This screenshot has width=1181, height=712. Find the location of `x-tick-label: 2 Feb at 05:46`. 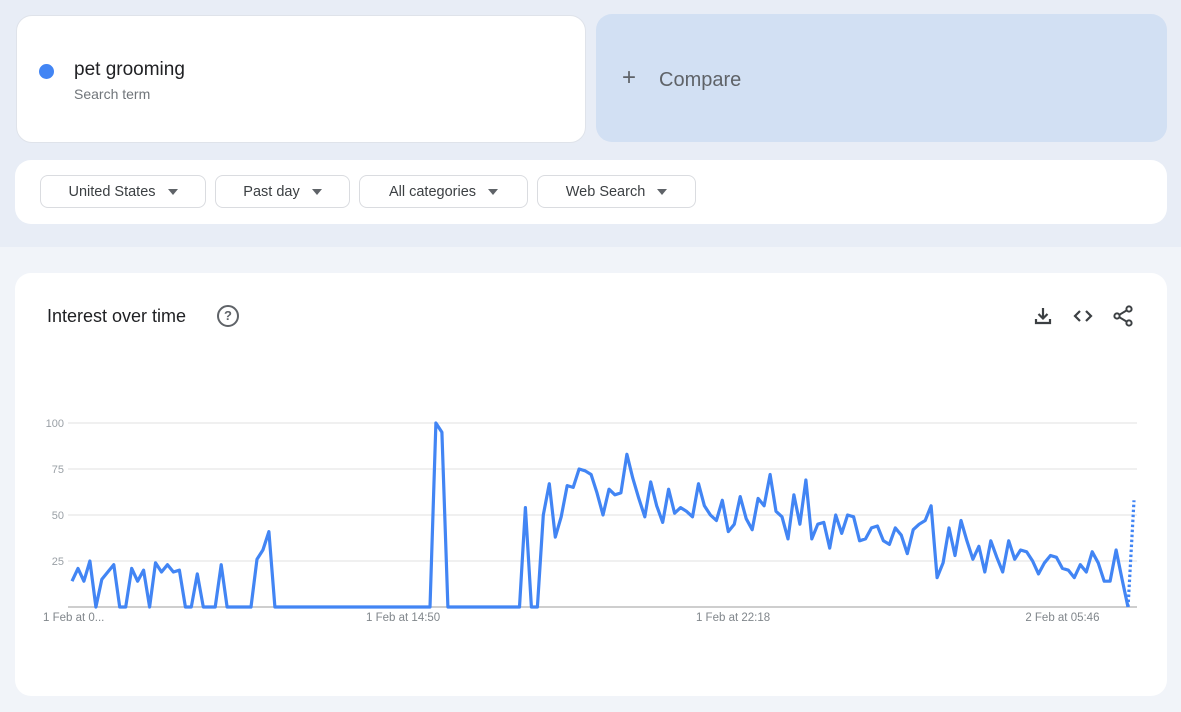

x-tick-label: 2 Feb at 05:46 is located at coordinates (1062, 618).